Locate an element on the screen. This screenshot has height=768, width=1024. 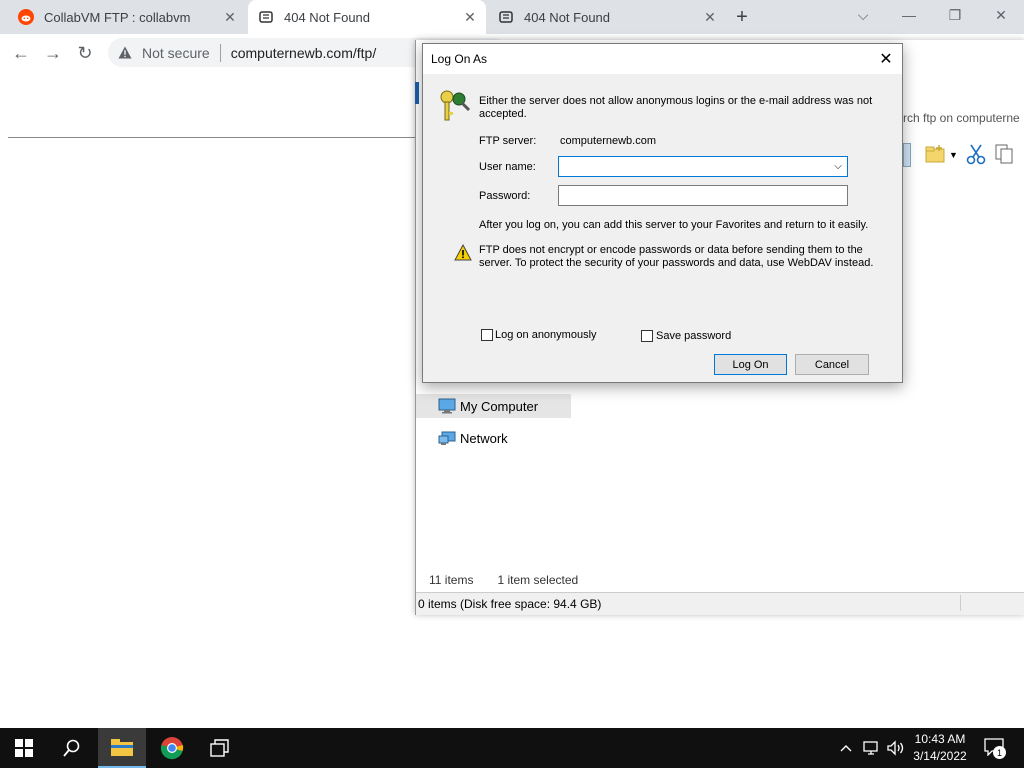
network-status-icon is located at coordinates (872, 748).